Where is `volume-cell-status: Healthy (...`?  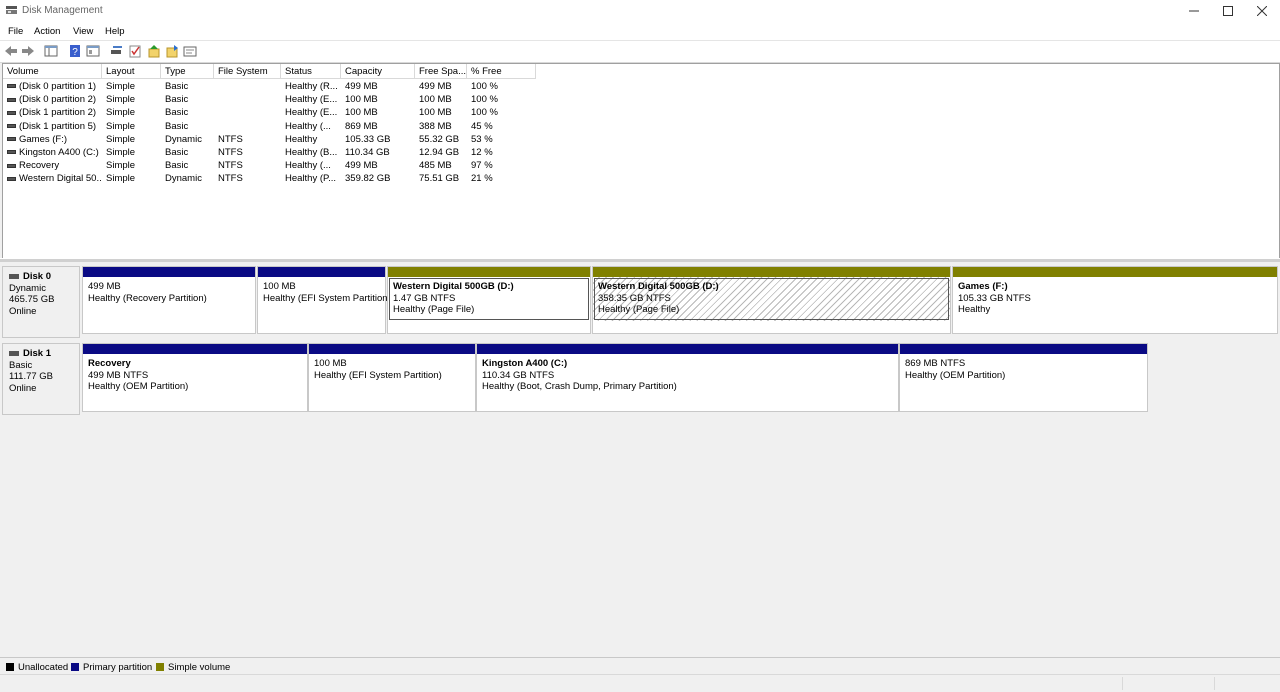 volume-cell-status: Healthy (... is located at coordinates (308, 166).